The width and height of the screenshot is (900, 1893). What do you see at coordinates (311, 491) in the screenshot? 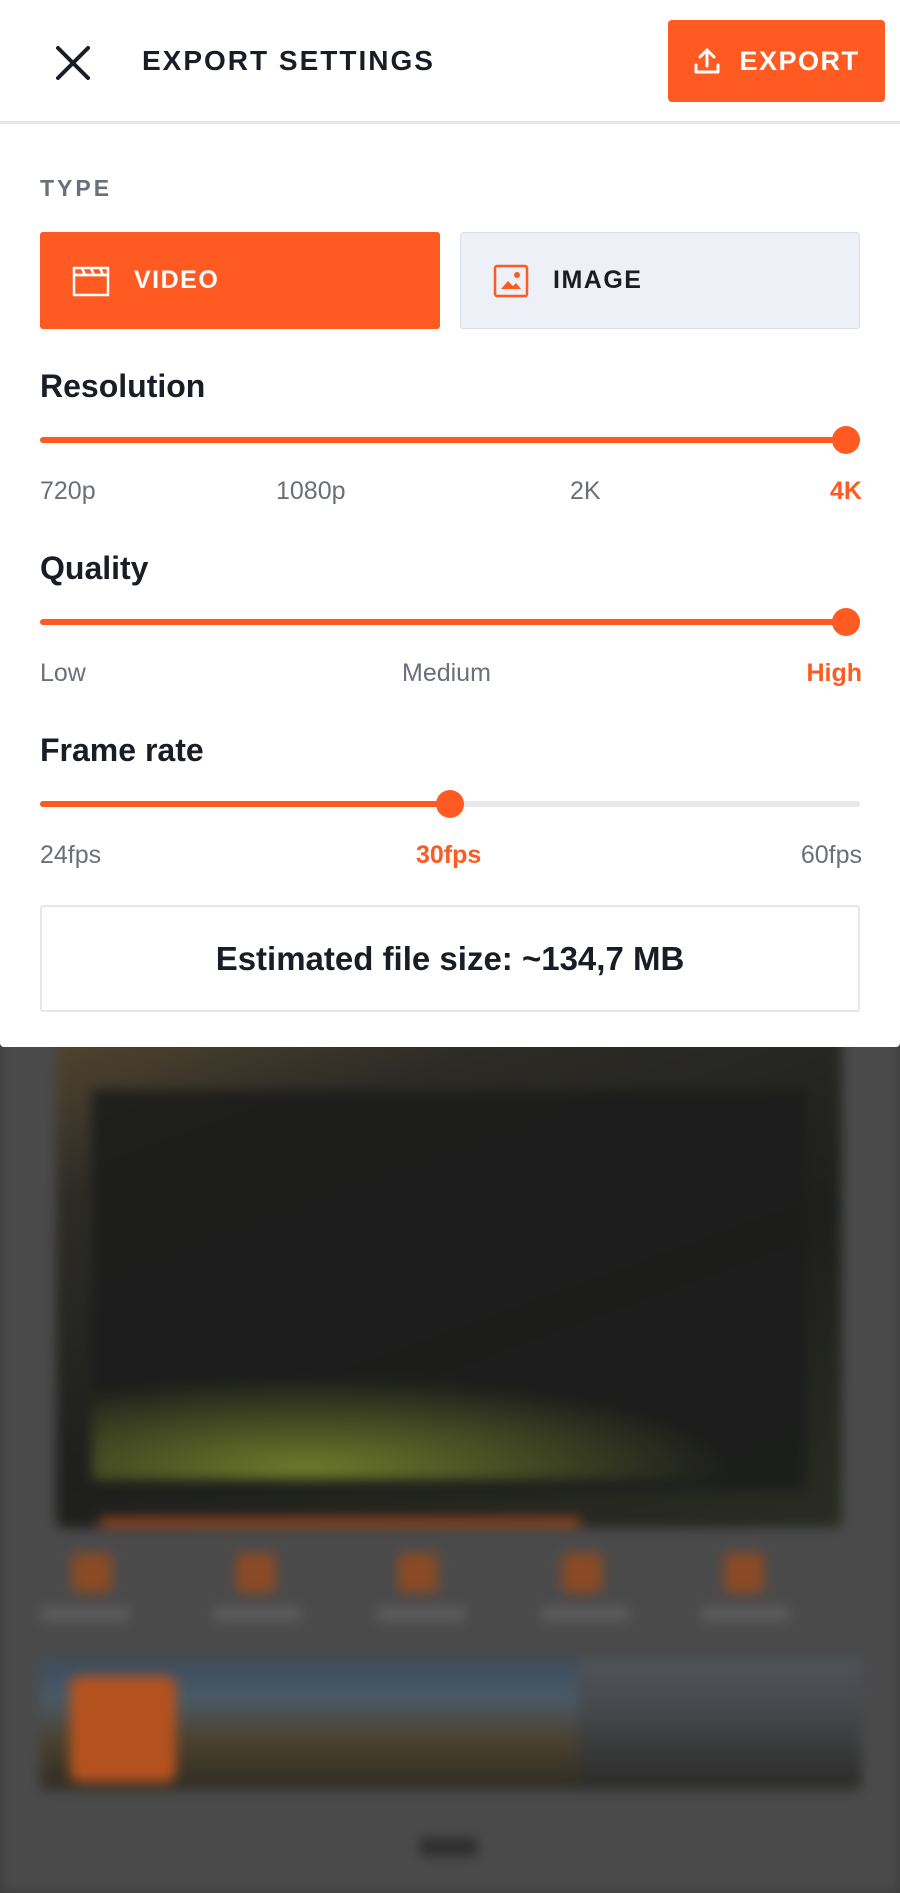
I see `resolution-option-1080p: 1080p` at bounding box center [311, 491].